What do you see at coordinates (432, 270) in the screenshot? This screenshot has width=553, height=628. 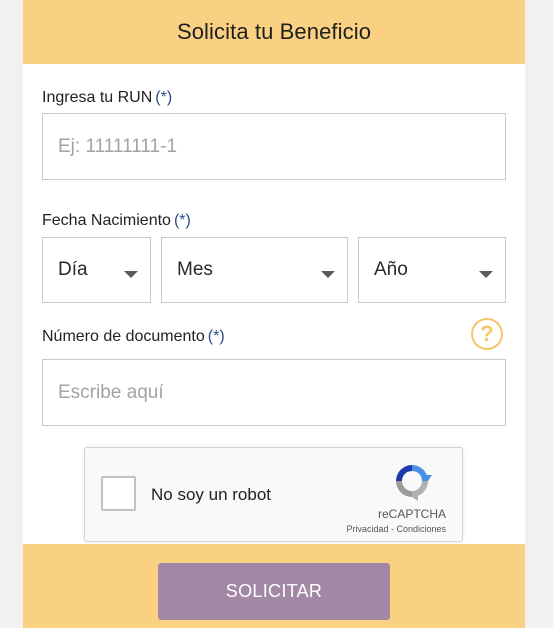 I see `year-select: Año` at bounding box center [432, 270].